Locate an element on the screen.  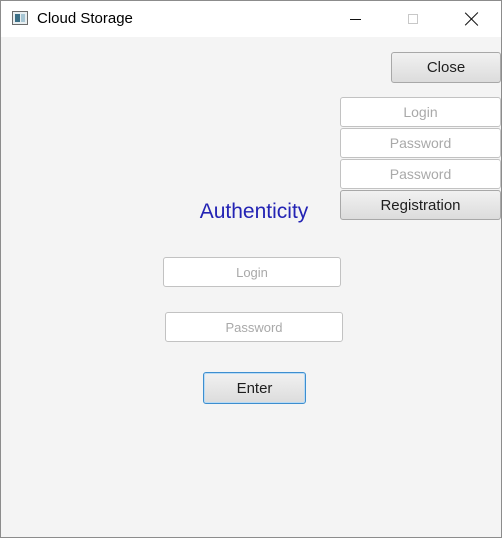
minimize-button is located at coordinates (355, 19).